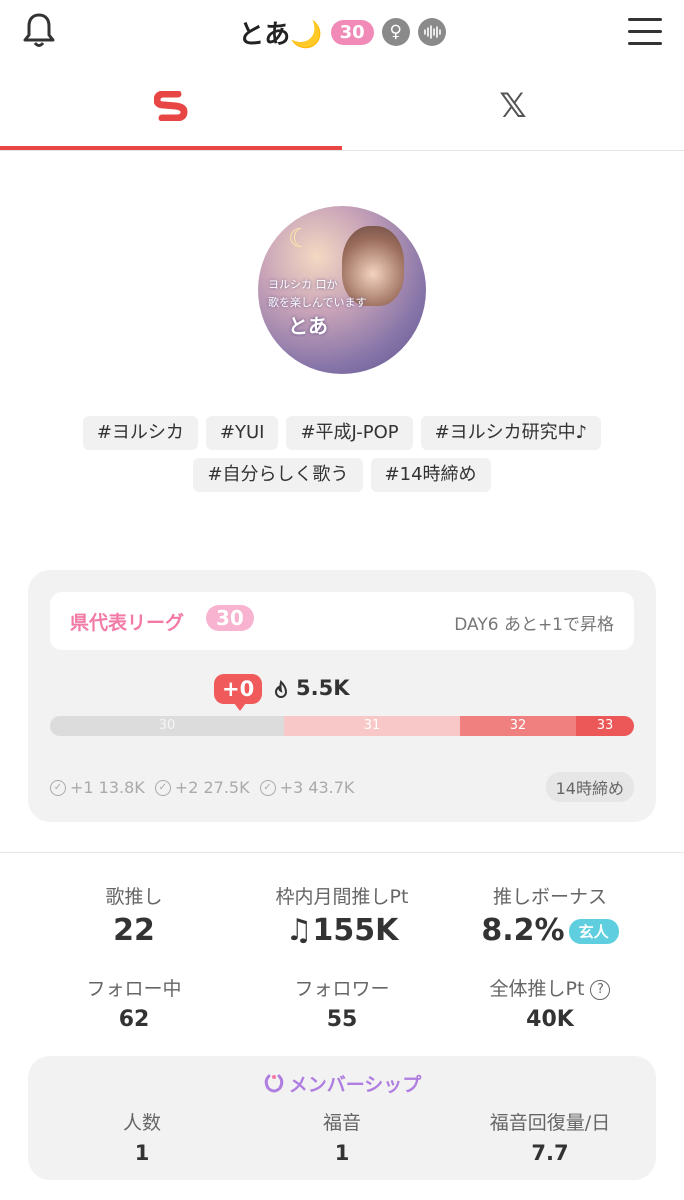 This screenshot has height=1200, width=684. What do you see at coordinates (550, 1019) in the screenshot?
I see `stat-value: 40K` at bounding box center [550, 1019].